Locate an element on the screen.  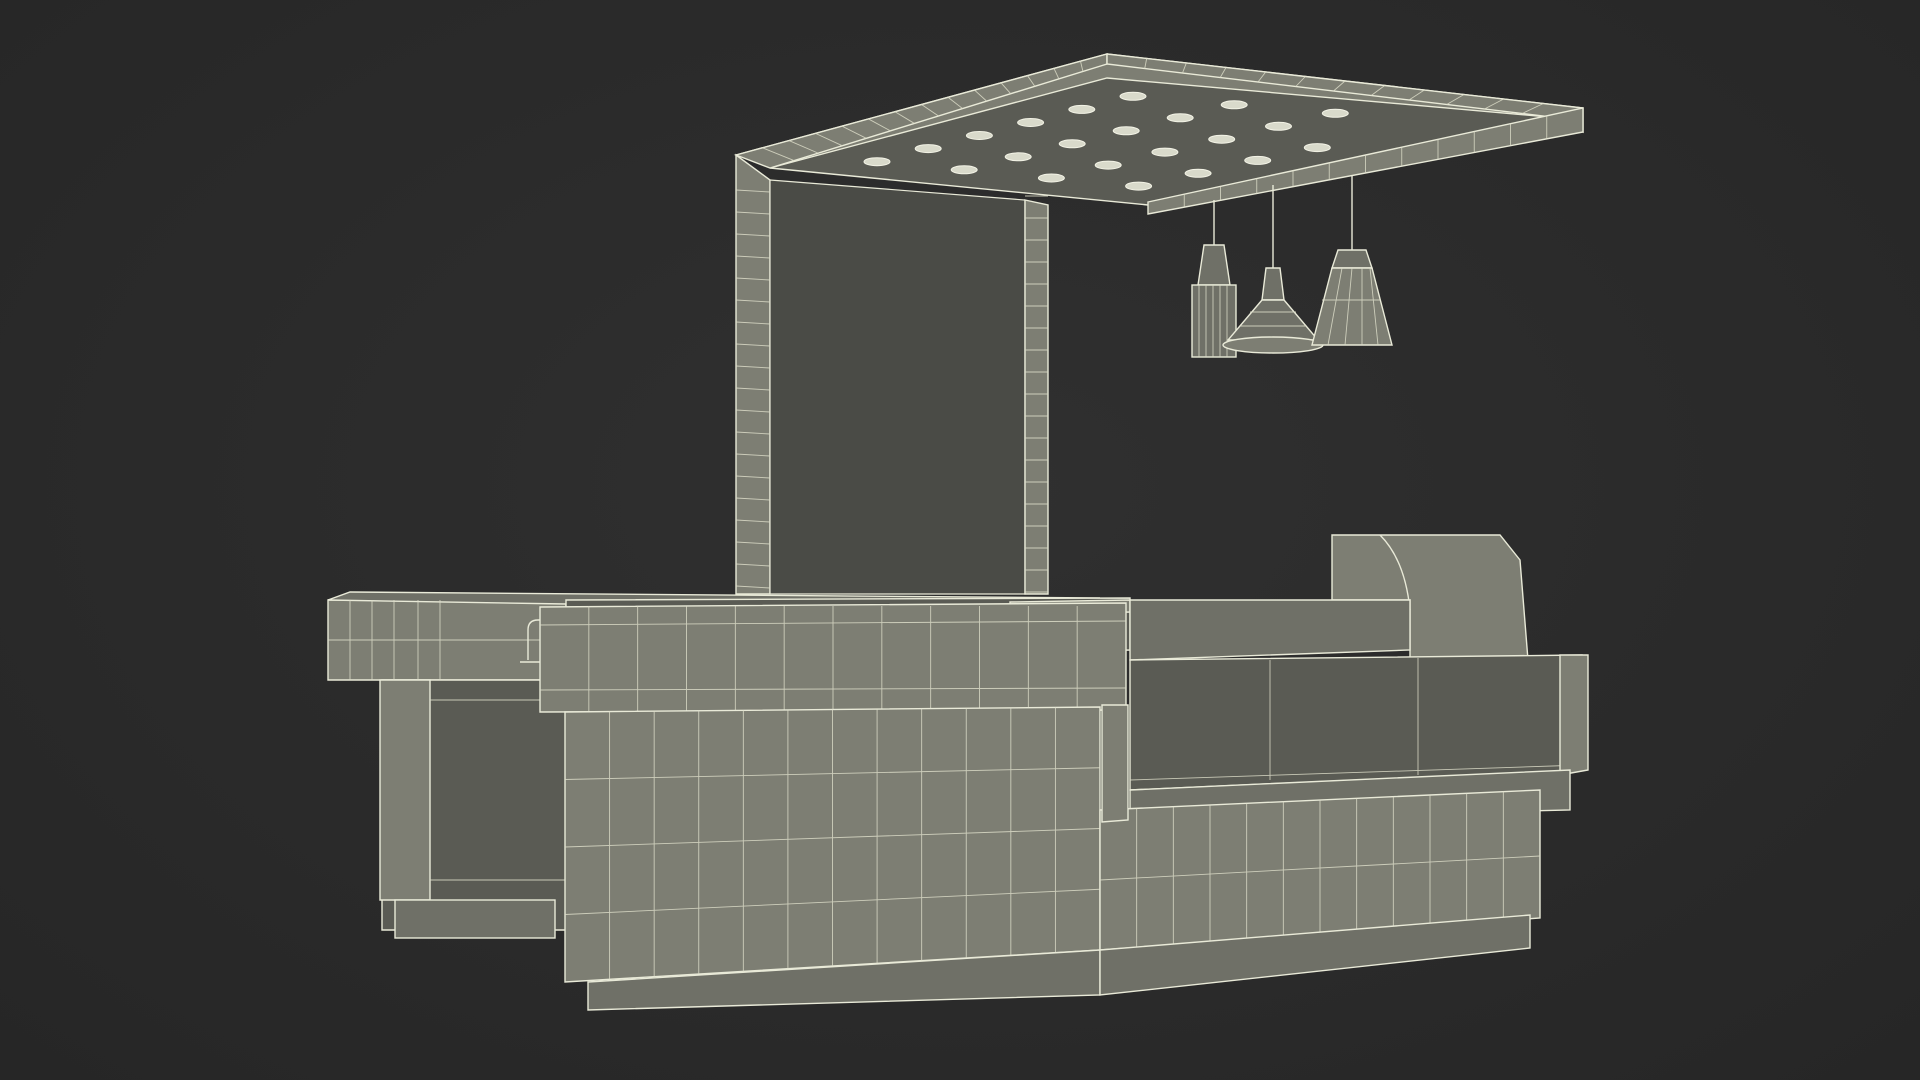
pendant-lamp-left is located at coordinates (1214, 279).